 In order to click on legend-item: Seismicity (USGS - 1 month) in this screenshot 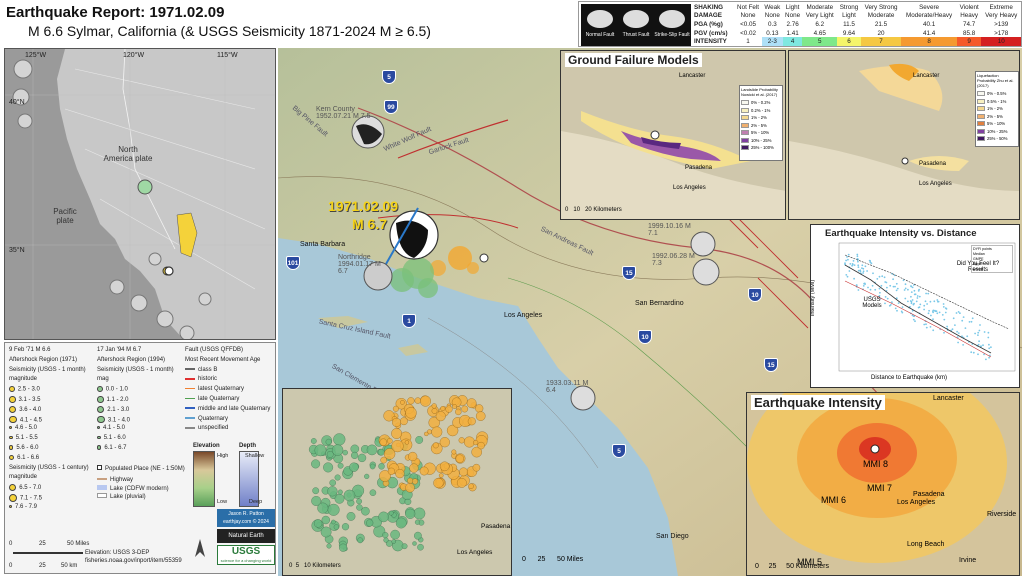, I will do `click(135, 370)`.